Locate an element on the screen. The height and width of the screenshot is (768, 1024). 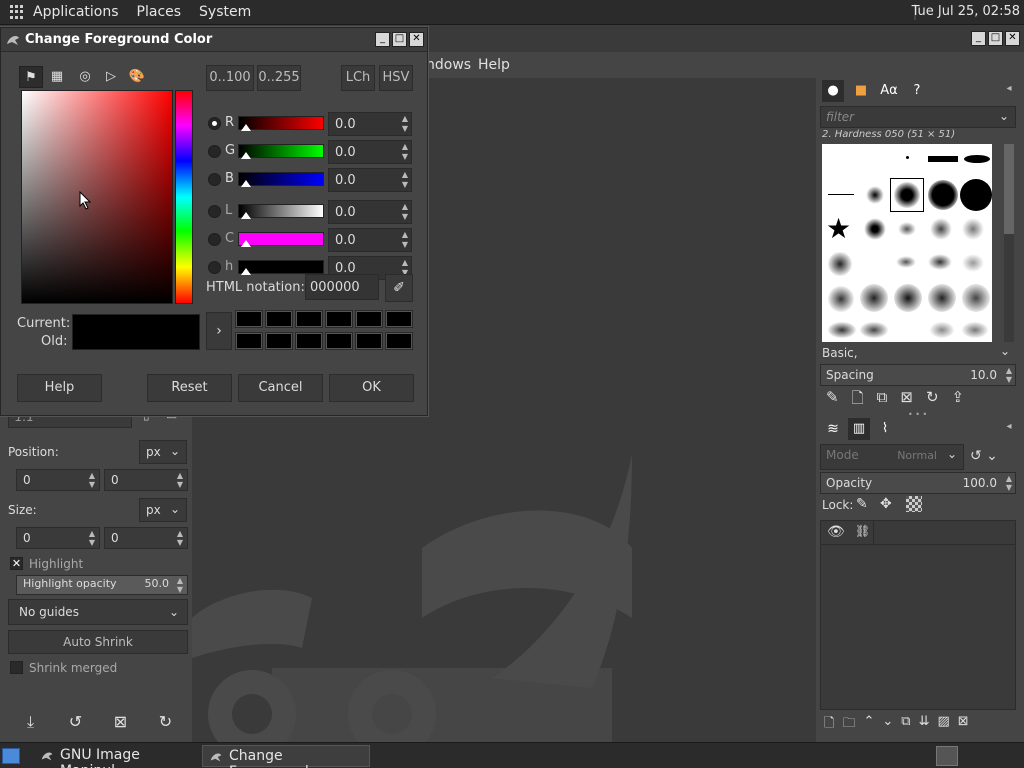
dialog-maximize-button: □ is located at coordinates (399, 39).